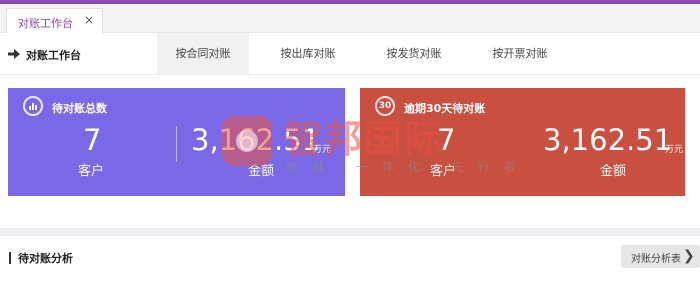  Describe the element at coordinates (33, 106) in the screenshot. I see `bar-chart-icon` at that location.